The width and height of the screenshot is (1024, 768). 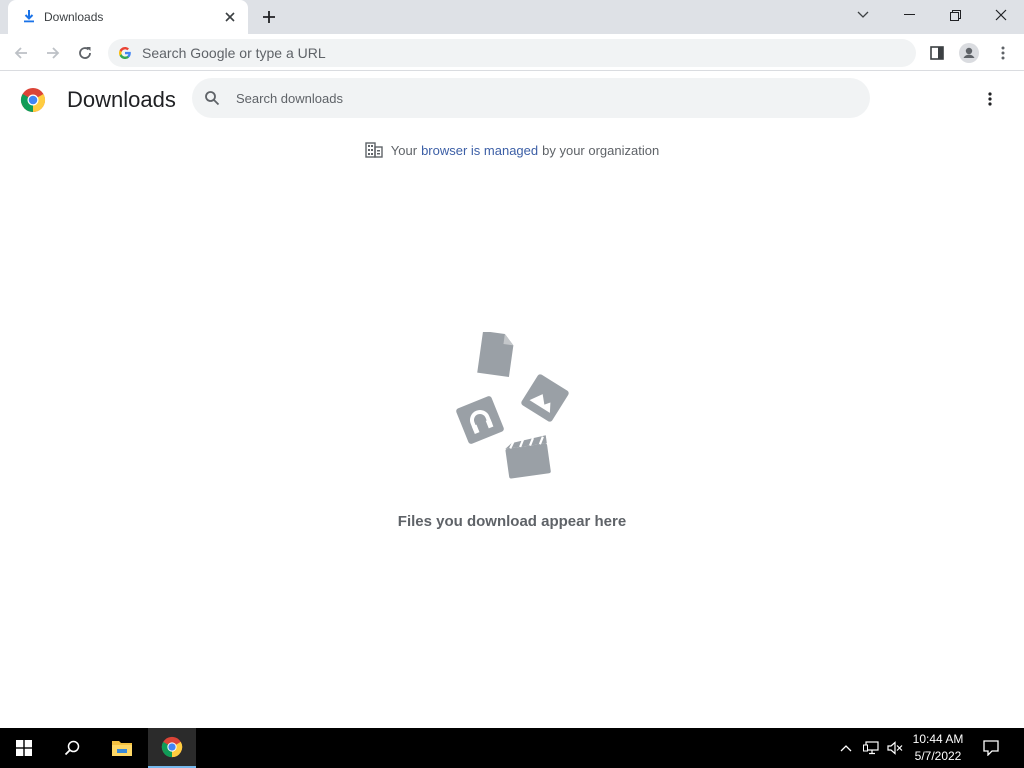 I want to click on minimize-icon, so click(x=909, y=14).